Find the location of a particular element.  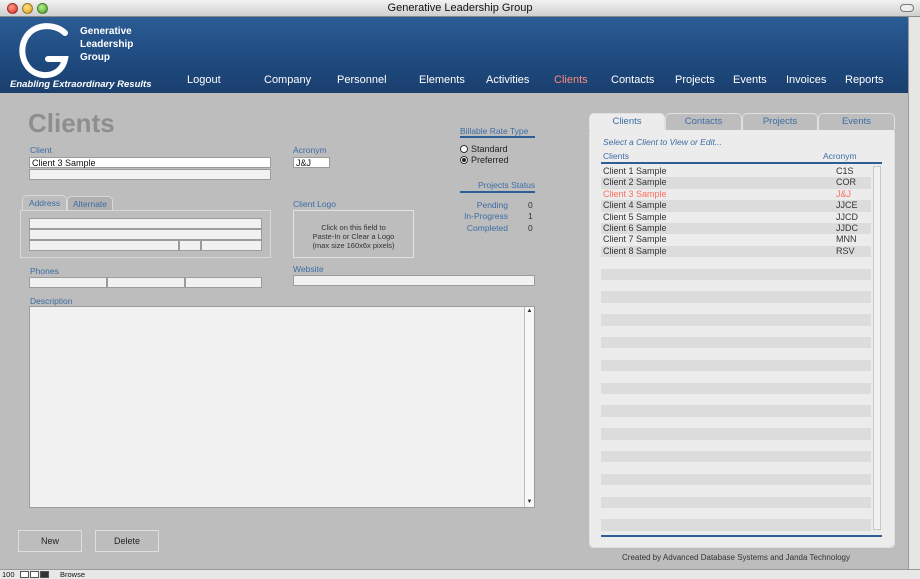

new-button: New is located at coordinates (50, 541).